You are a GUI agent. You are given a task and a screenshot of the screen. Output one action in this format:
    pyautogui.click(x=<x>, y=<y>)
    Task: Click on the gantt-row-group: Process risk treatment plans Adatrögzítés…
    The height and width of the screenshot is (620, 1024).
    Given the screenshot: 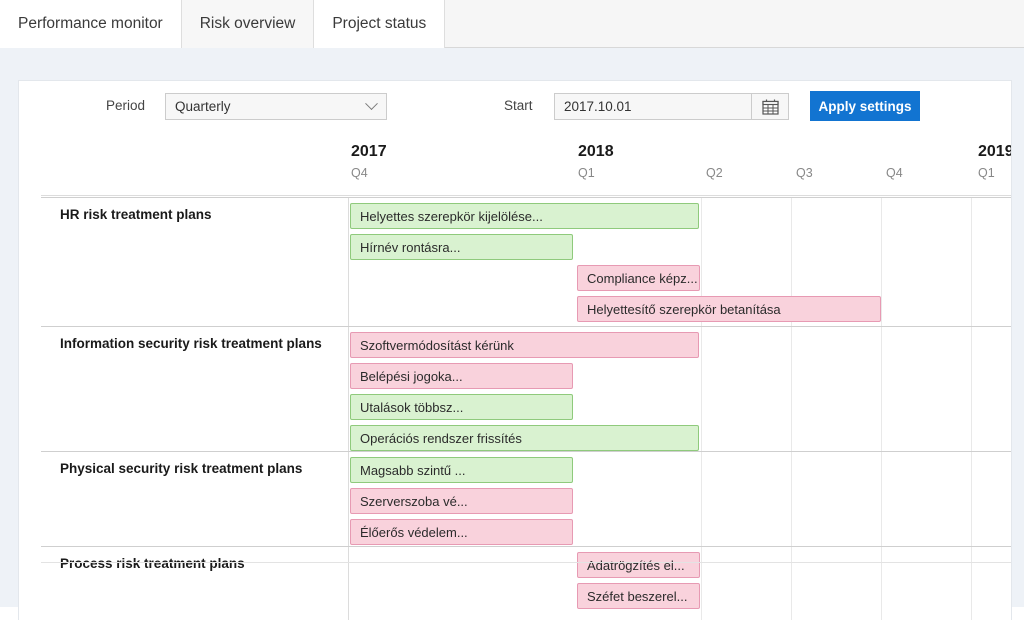 What is the action you would take?
    pyautogui.click(x=526, y=583)
    